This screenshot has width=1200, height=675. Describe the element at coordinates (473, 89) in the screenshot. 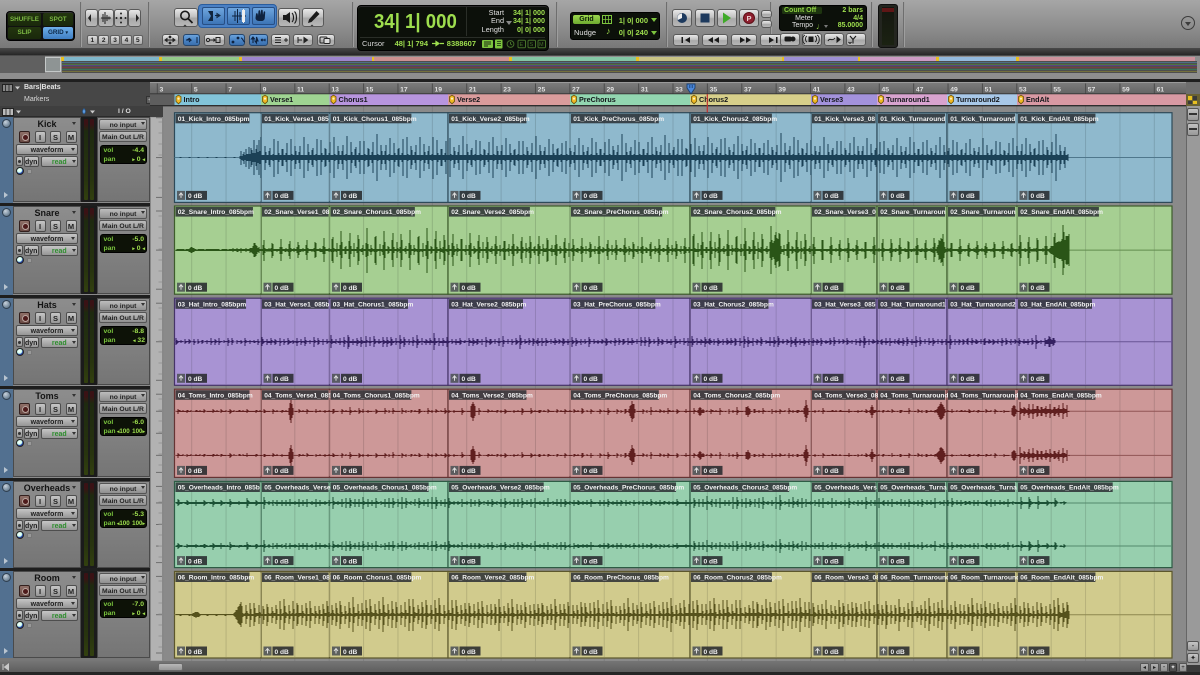

I see `svg-text: 21` at that location.